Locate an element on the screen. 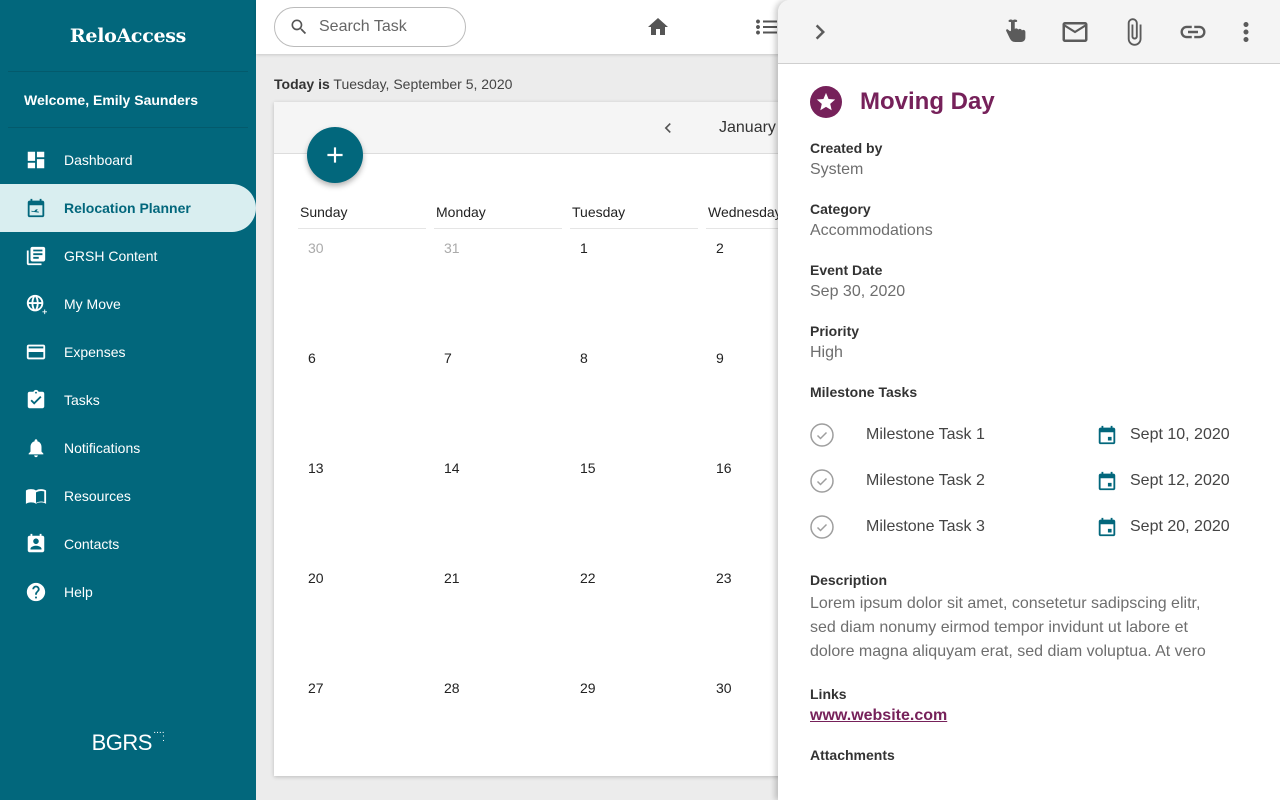 Image resolution: width=1280 pixels, height=800 pixels. sidebar-item-label: GRSH Content is located at coordinates (111, 256).